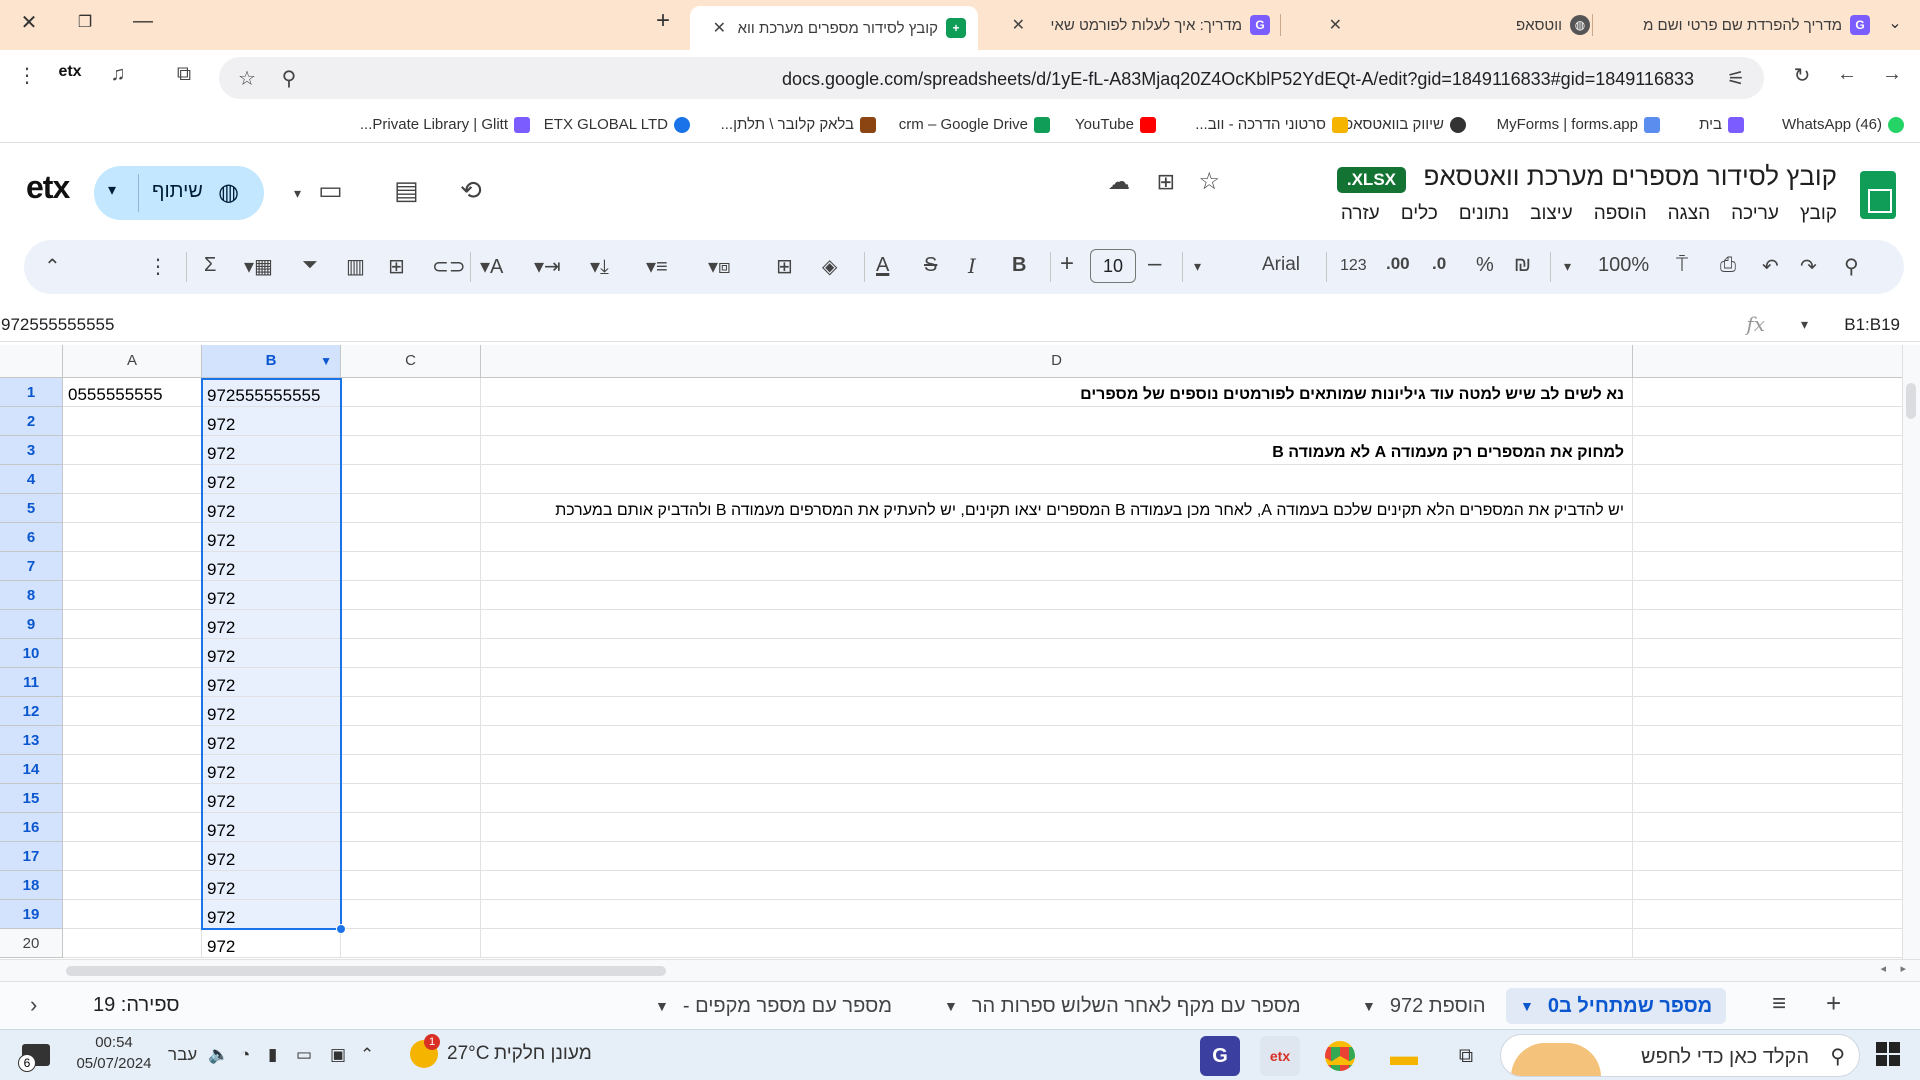  What do you see at coordinates (31, 421) in the screenshot?
I see `row-header: 2` at bounding box center [31, 421].